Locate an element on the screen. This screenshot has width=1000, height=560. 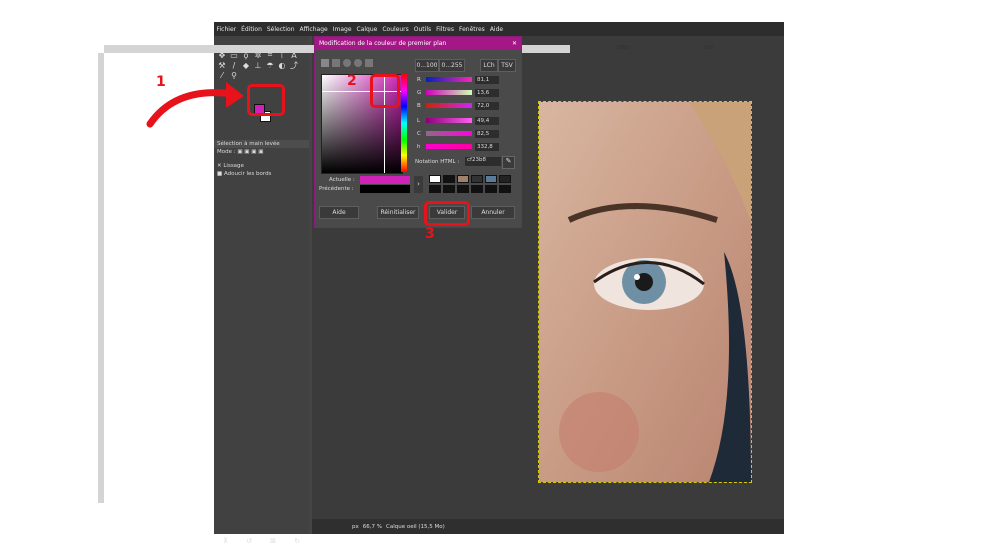
gimp-selector-icon is located at coordinates (325, 63).